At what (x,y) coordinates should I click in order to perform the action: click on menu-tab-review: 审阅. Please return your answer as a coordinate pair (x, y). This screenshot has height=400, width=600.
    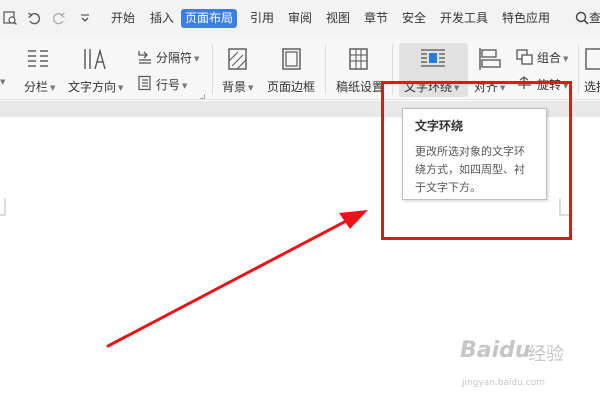
    Looking at the image, I should click on (300, 18).